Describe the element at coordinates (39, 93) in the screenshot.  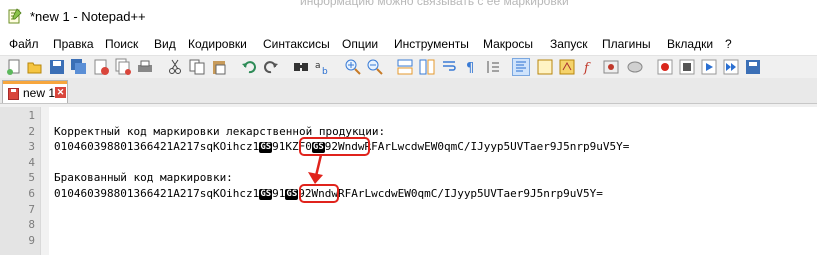
I see `tab-label: new 1` at that location.